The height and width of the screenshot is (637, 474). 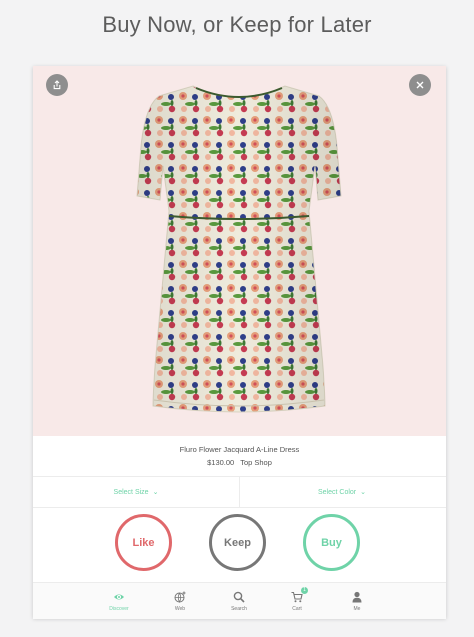 I want to click on search-icon, so click(x=239, y=597).